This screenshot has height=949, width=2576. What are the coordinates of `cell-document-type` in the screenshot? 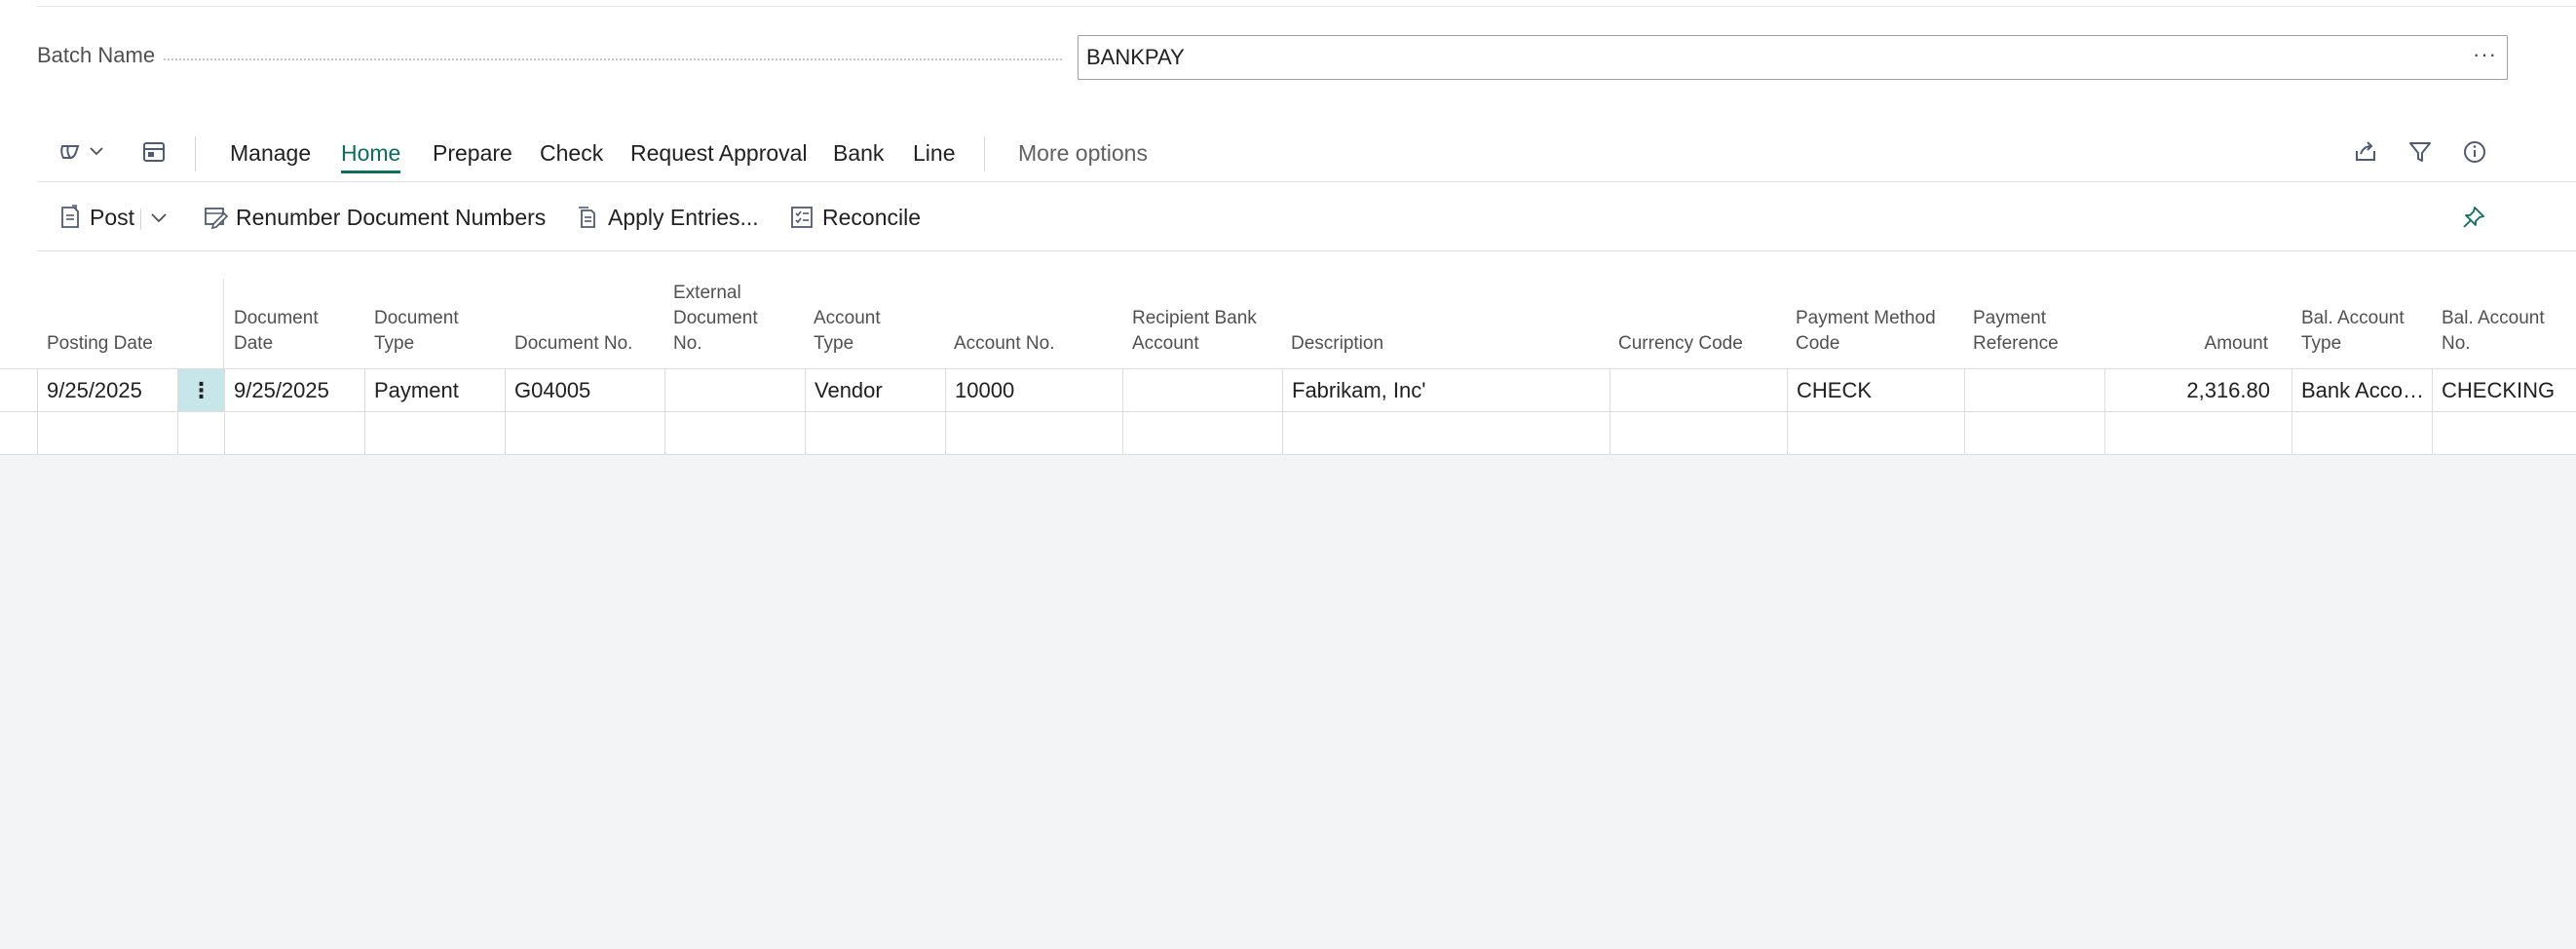 It's located at (435, 433).